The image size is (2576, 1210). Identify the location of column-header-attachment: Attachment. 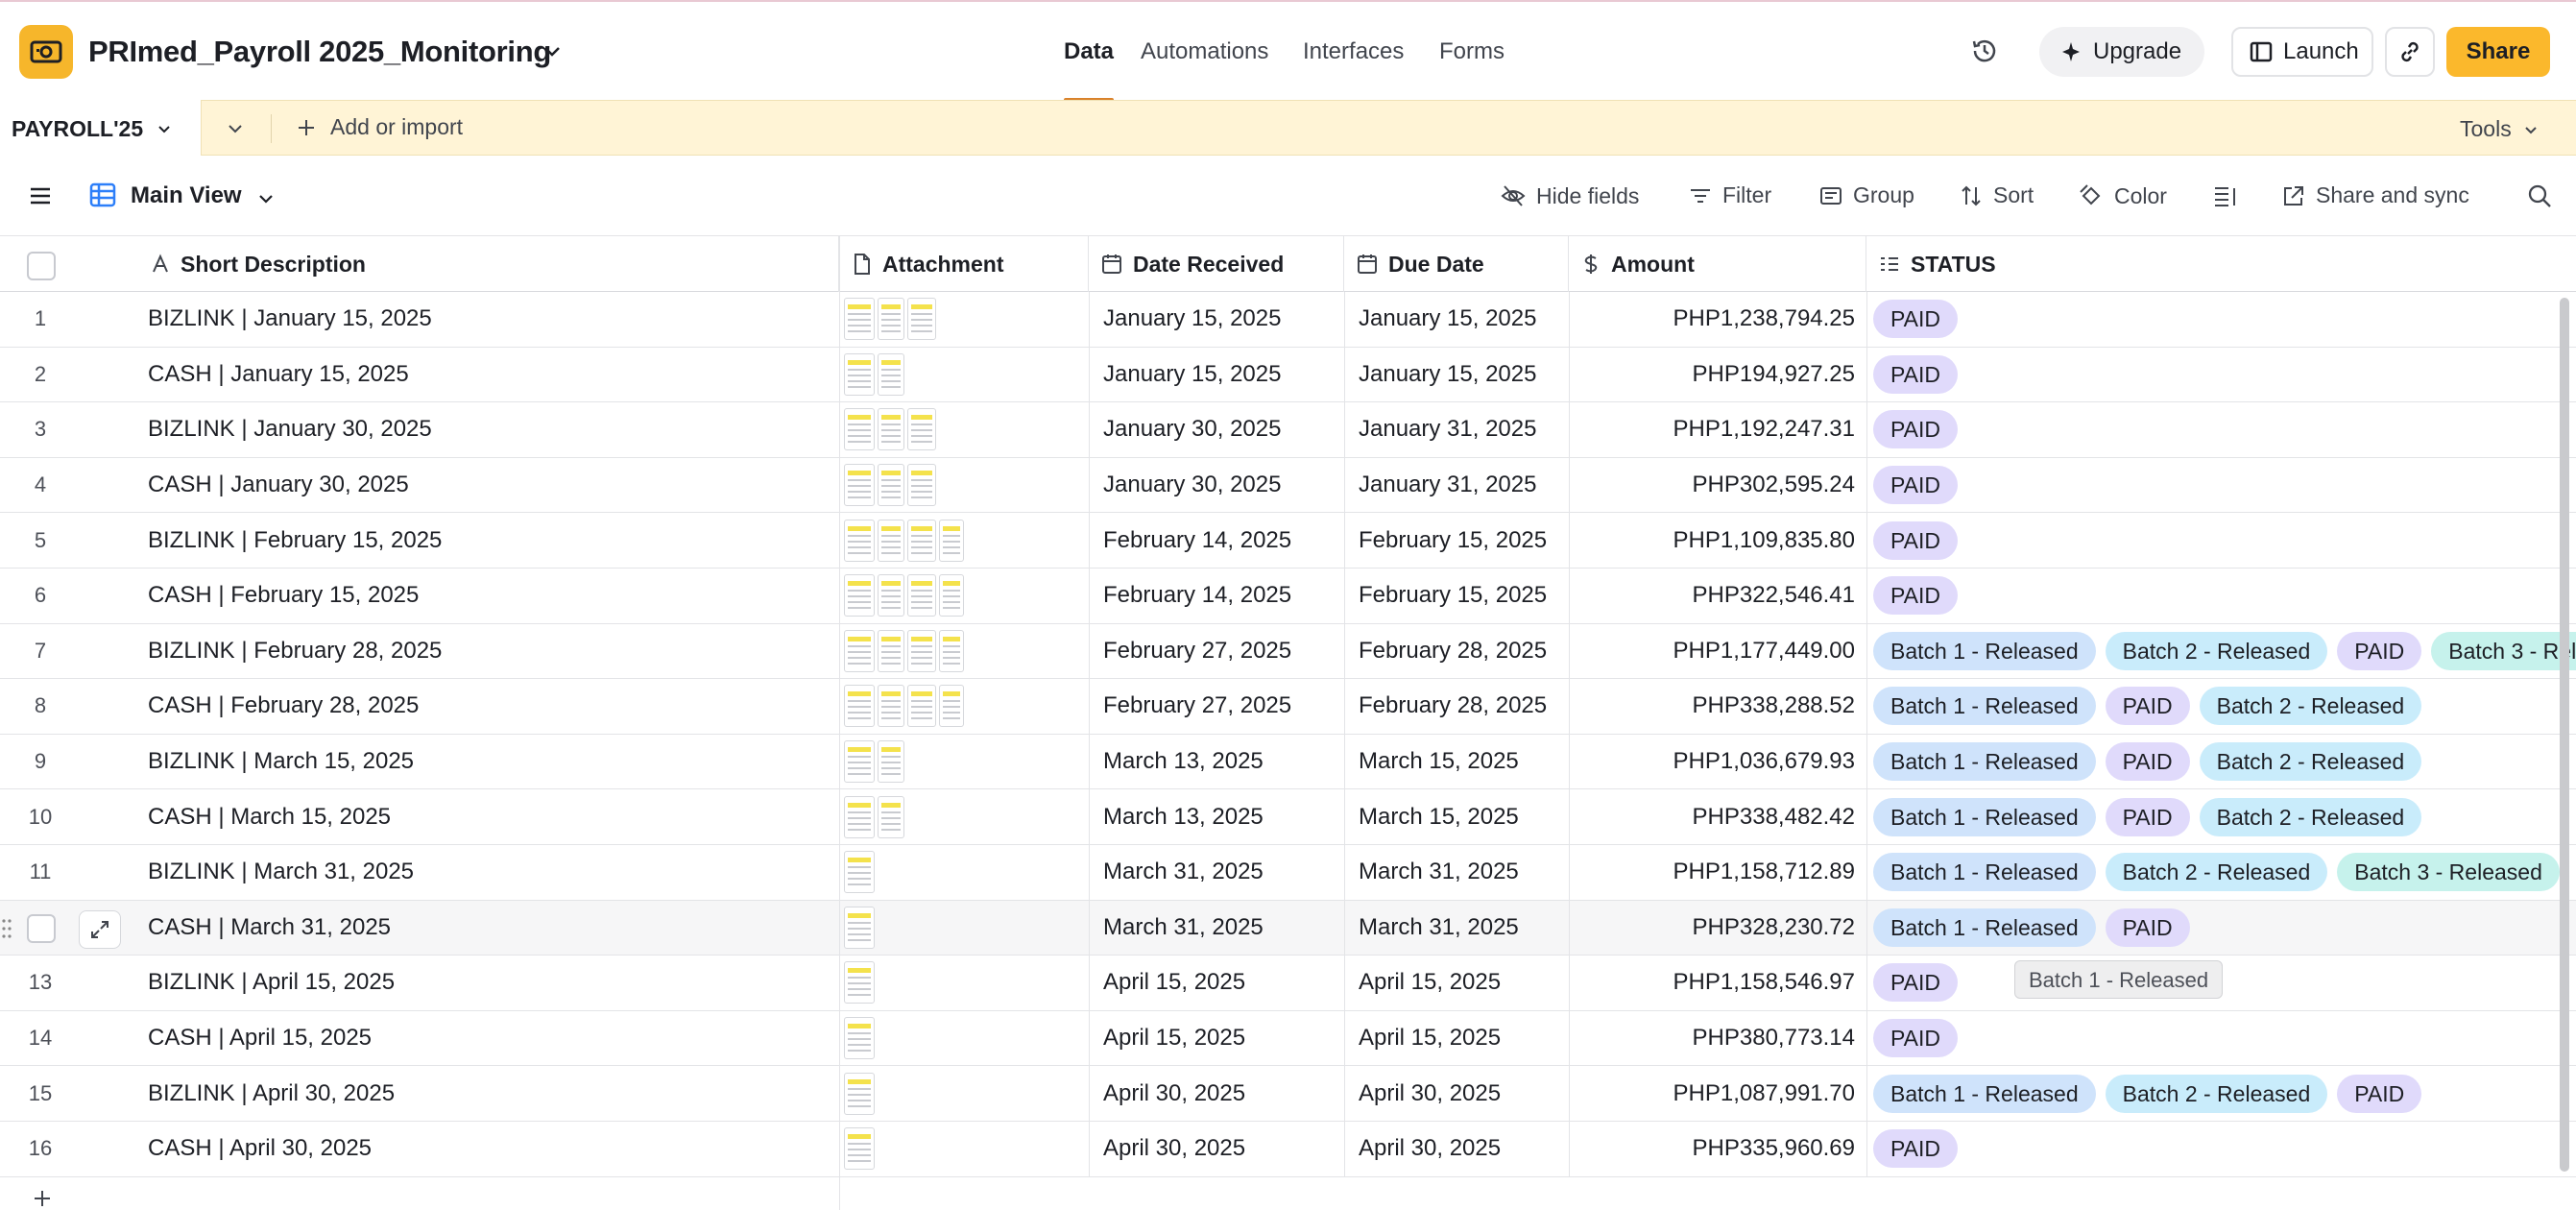
(964, 264).